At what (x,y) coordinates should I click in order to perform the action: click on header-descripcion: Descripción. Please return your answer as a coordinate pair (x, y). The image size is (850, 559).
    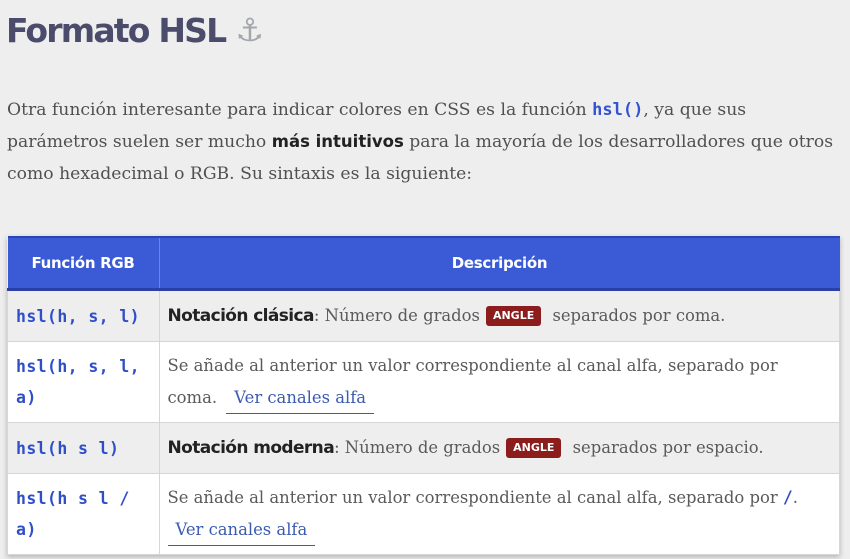
    Looking at the image, I should click on (499, 263).